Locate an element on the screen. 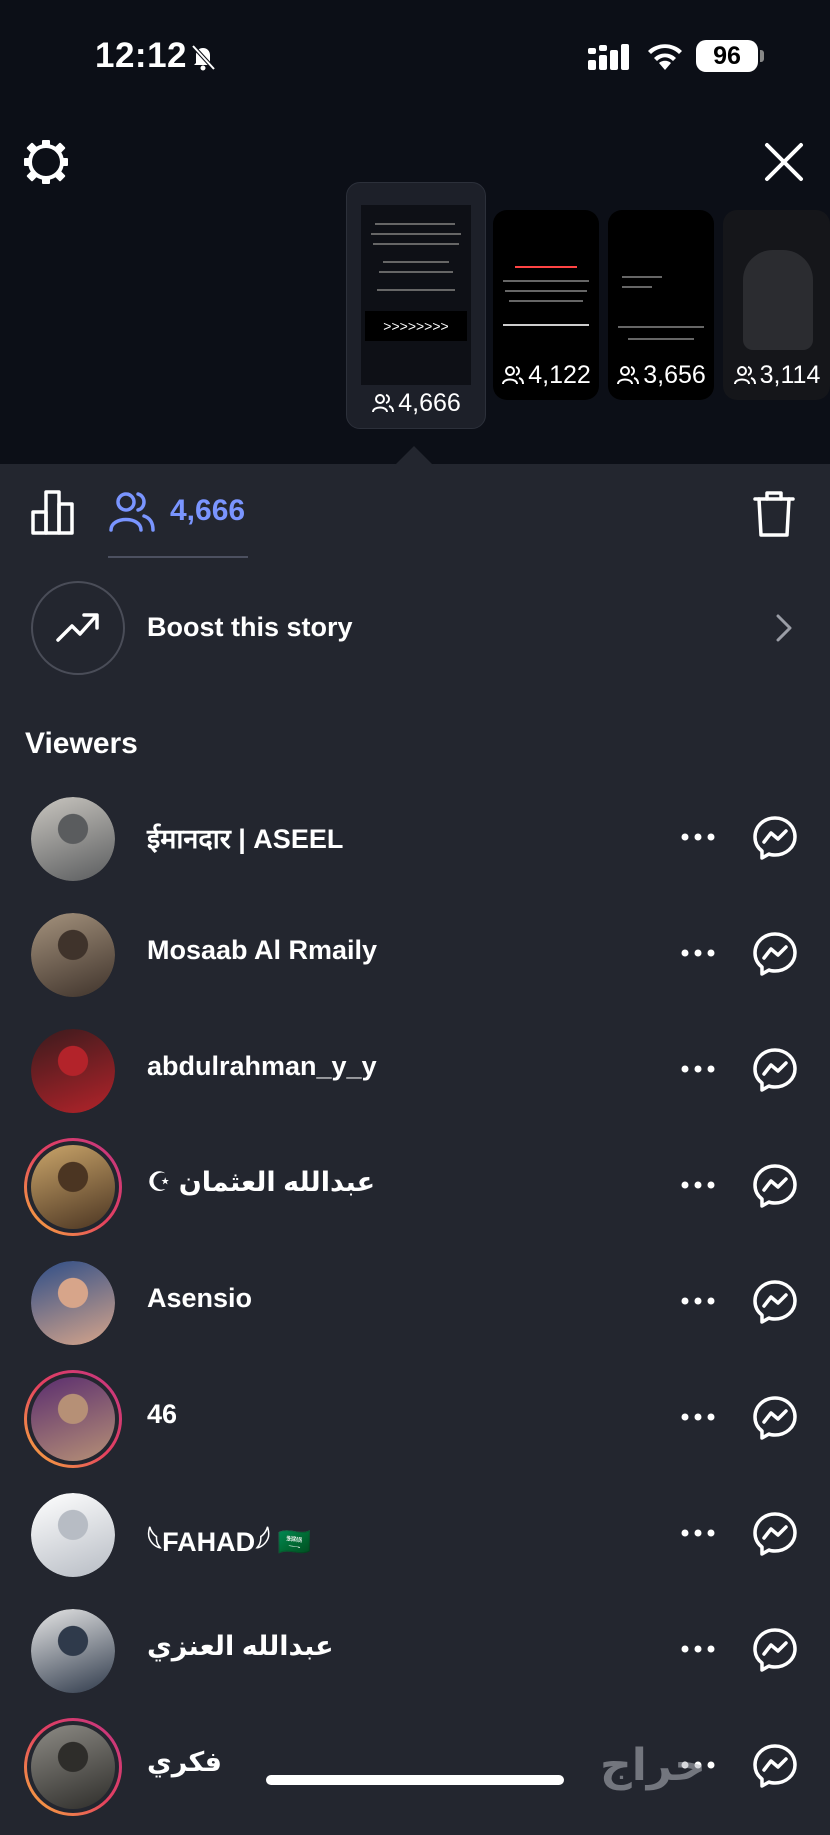 The width and height of the screenshot is (830, 1835). boost-button is located at coordinates (78, 628).